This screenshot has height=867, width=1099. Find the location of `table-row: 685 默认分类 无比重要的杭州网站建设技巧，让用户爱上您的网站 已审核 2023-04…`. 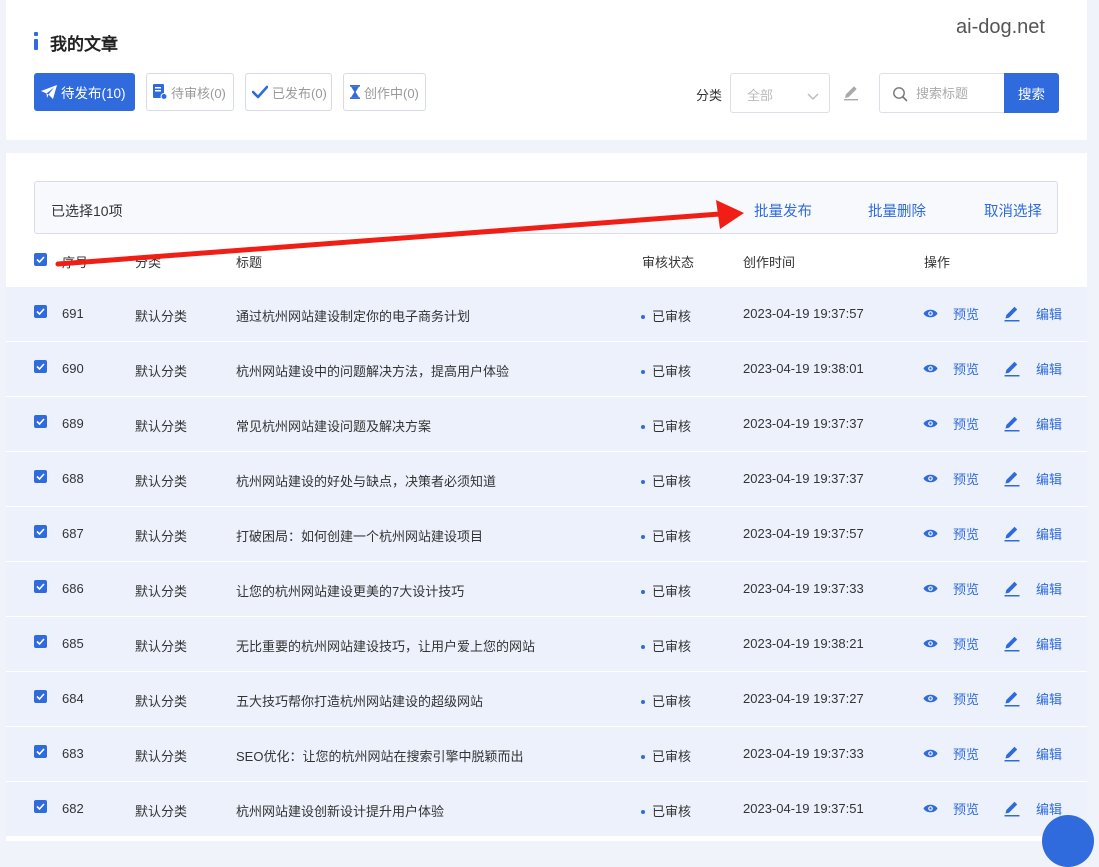

table-row: 685 默认分类 无比重要的杭州网站建设技巧，让用户爱上您的网站 已审核 2023-04… is located at coordinates (546, 644).